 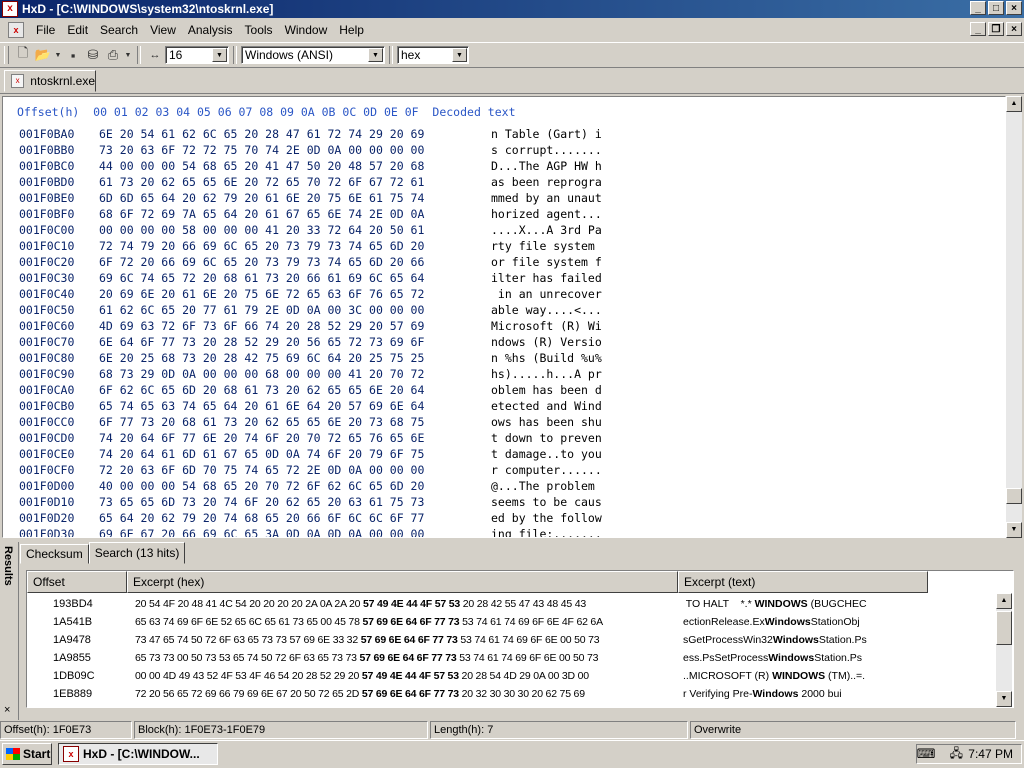 What do you see at coordinates (546, 406) in the screenshot?
I see `hex-row-text: etected and Wind` at bounding box center [546, 406].